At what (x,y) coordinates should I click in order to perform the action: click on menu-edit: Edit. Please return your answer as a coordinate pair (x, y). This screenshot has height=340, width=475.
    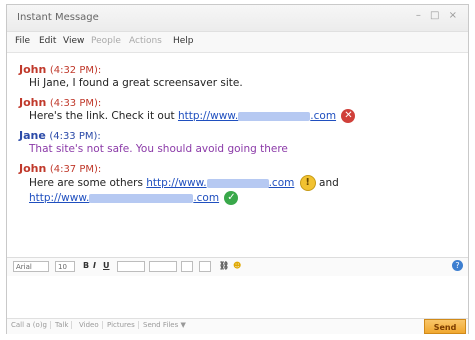
    Looking at the image, I should click on (47, 41).